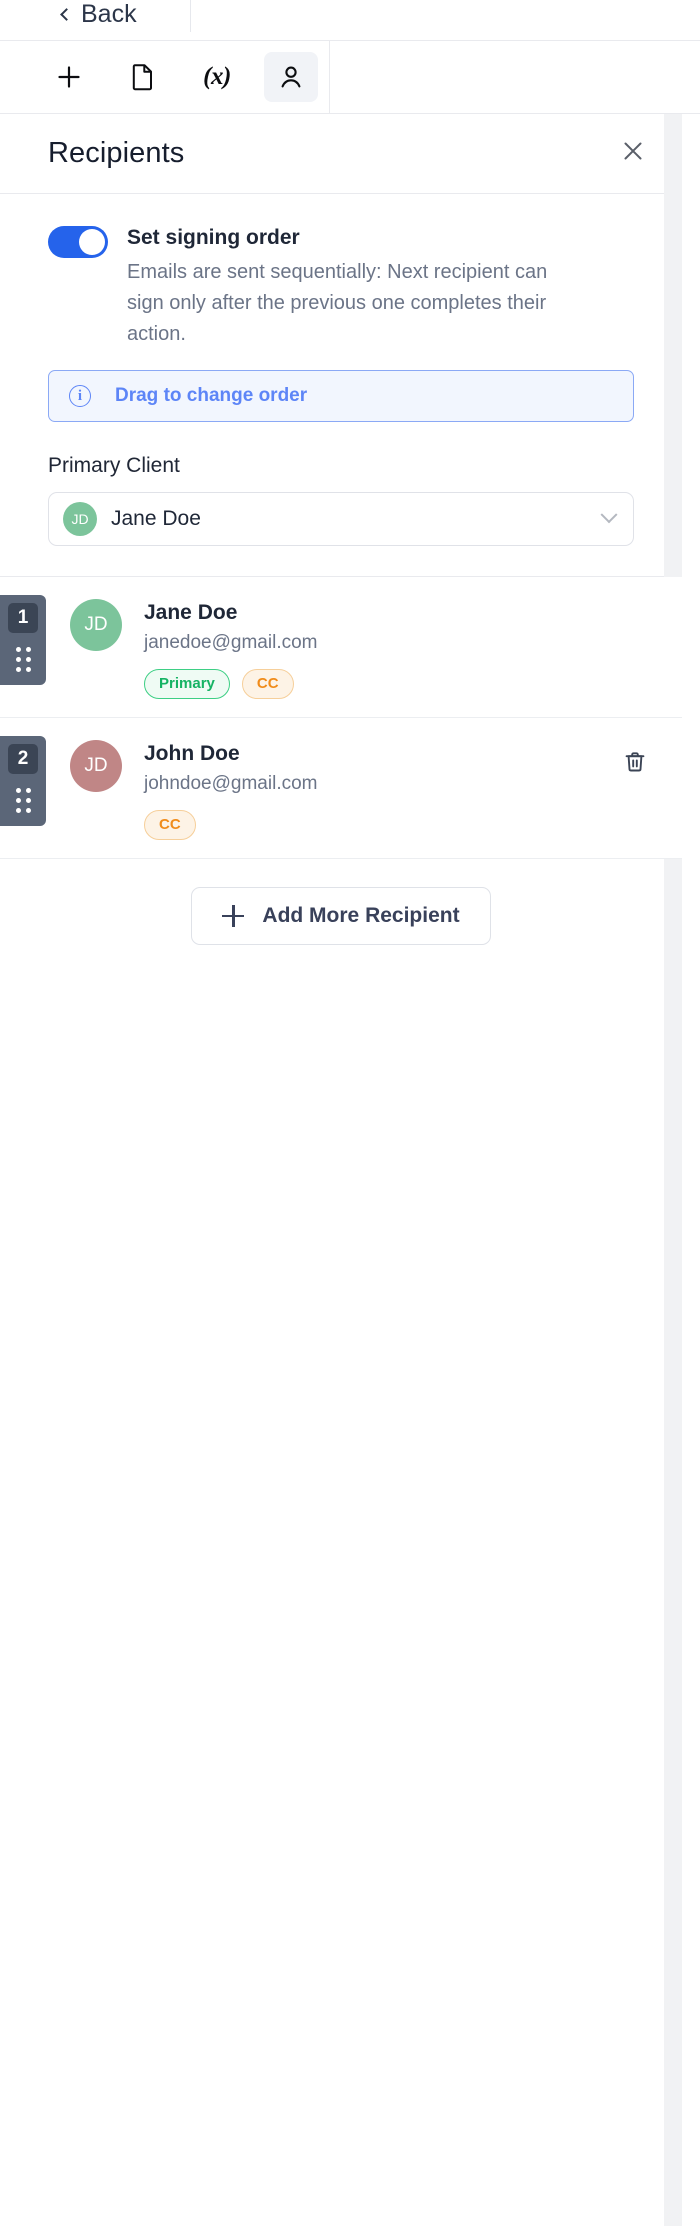 The width and height of the screenshot is (700, 2226). What do you see at coordinates (341, 396) in the screenshot?
I see `drag-order-banner: i Drag to change order` at bounding box center [341, 396].